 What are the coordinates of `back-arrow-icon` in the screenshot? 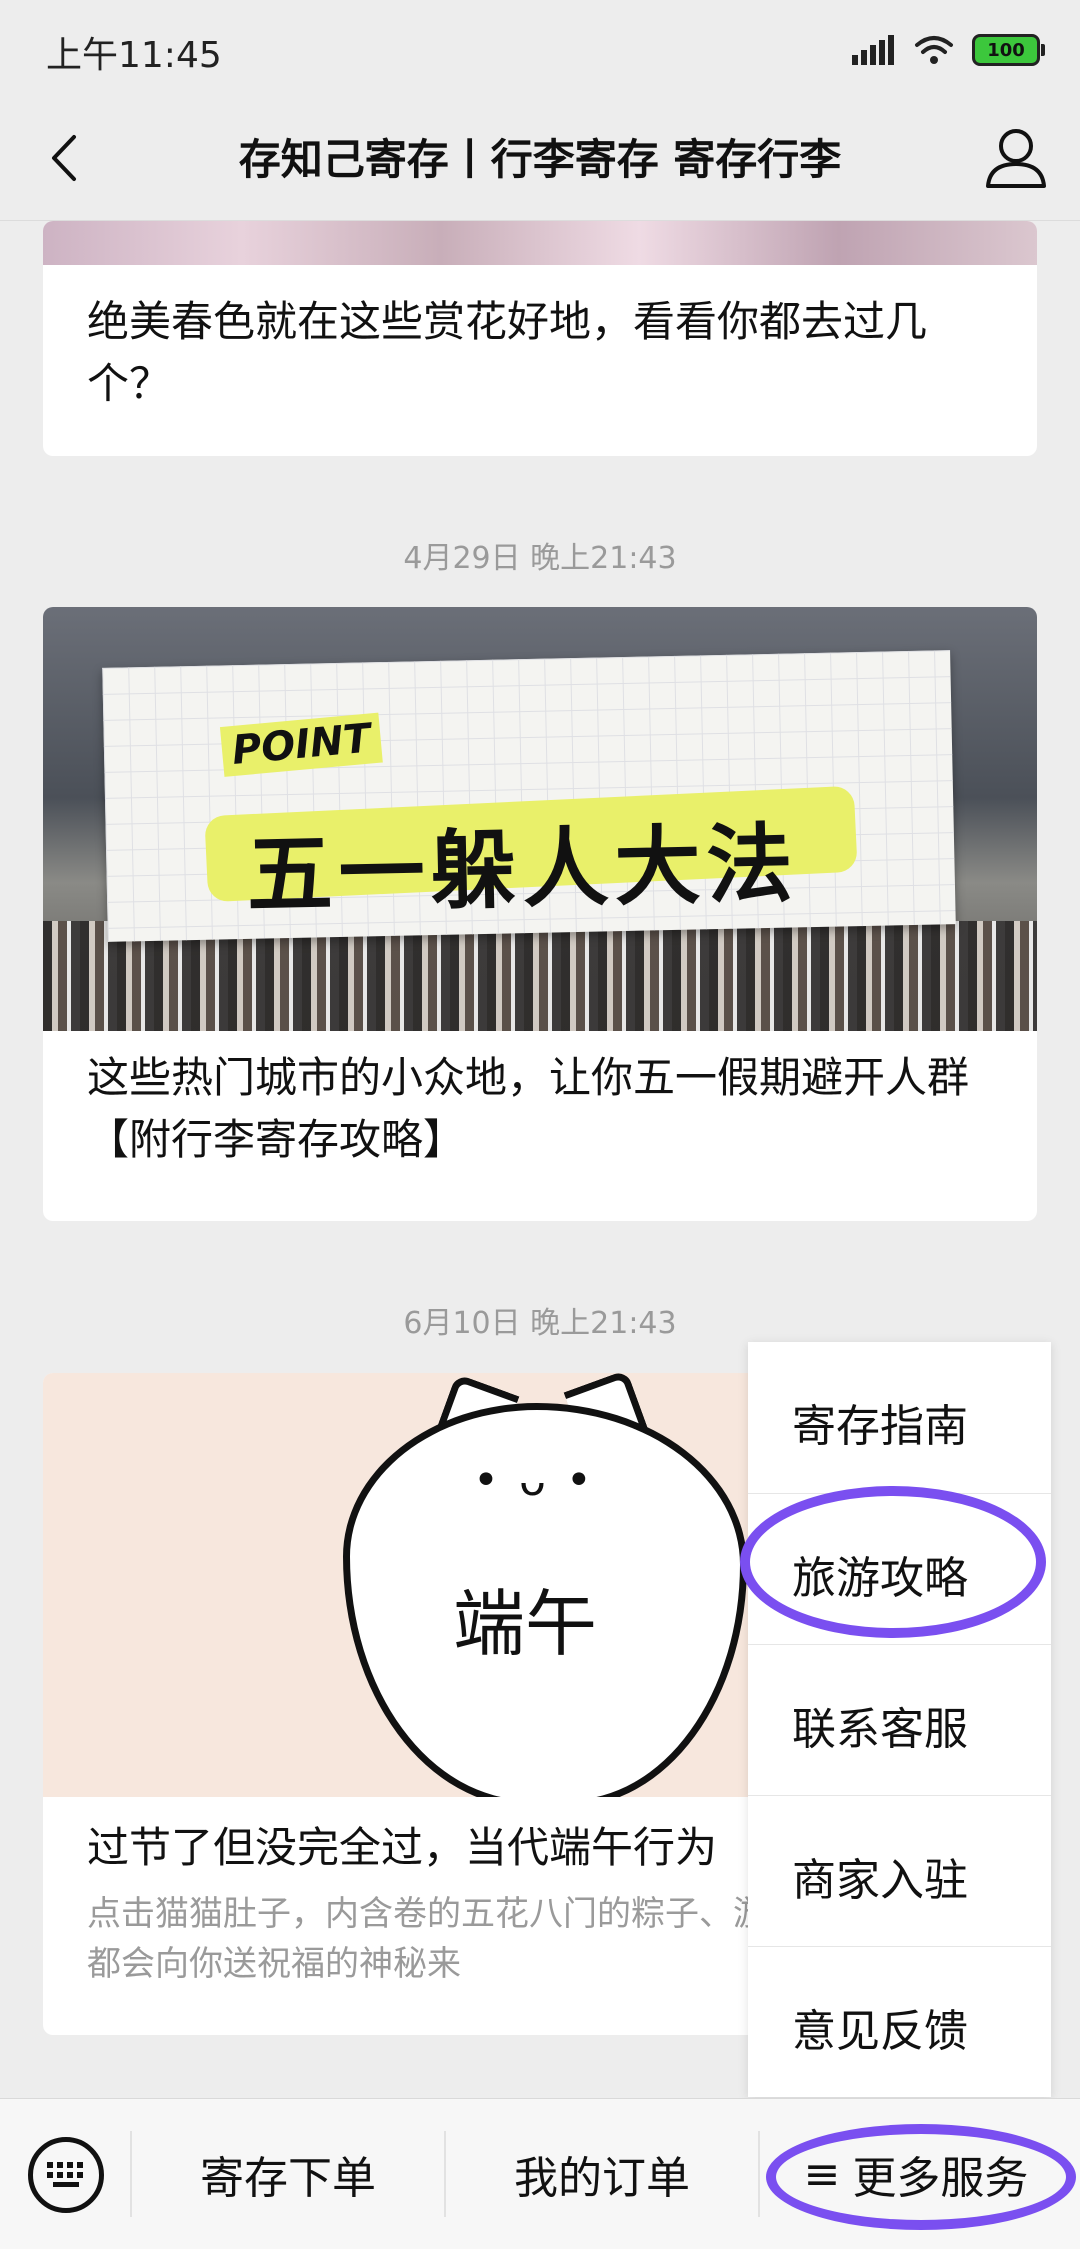 It's located at (64, 158).